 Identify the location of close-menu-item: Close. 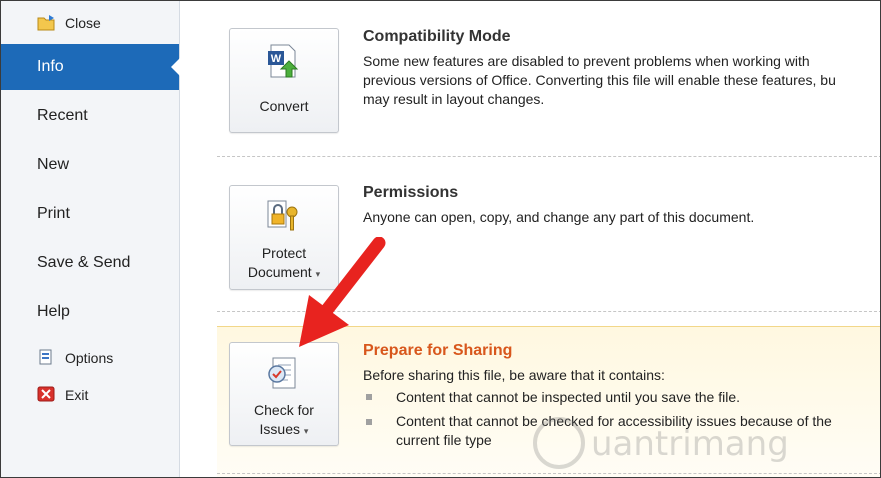
(90, 23).